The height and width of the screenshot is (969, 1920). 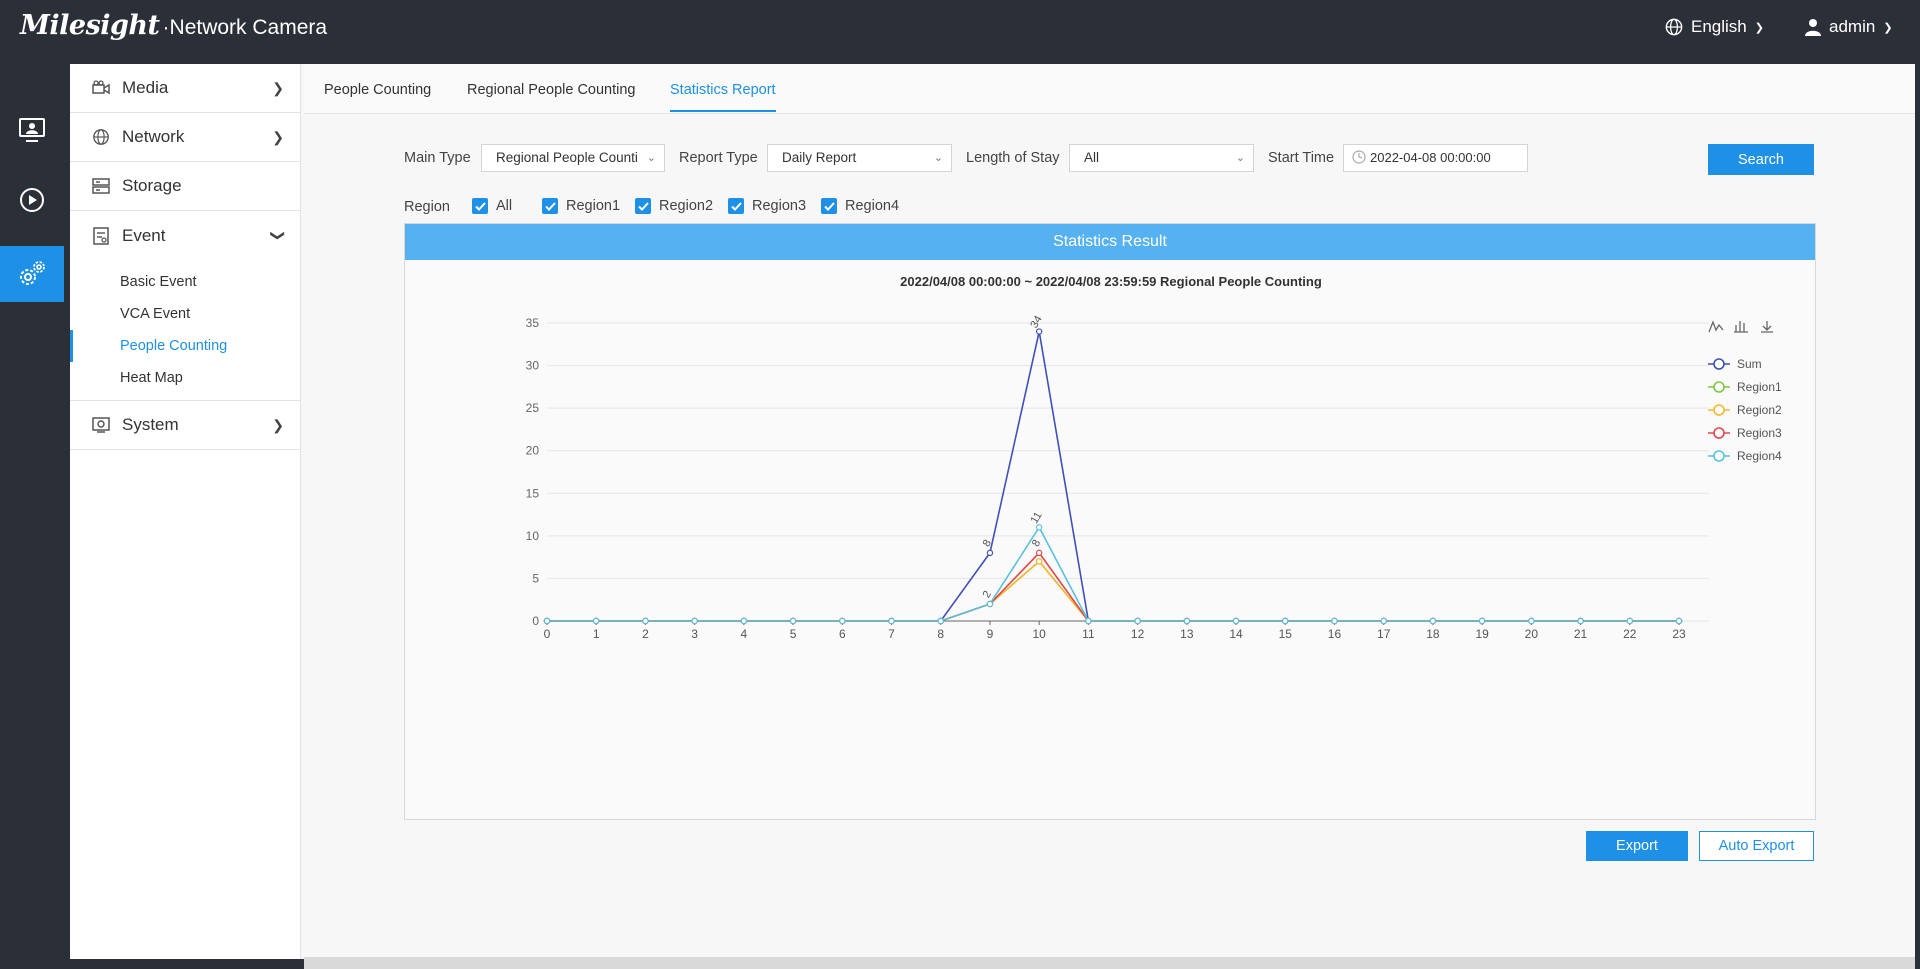 What do you see at coordinates (1013, 158) in the screenshot?
I see `length-of-stay-label: Length of Stay` at bounding box center [1013, 158].